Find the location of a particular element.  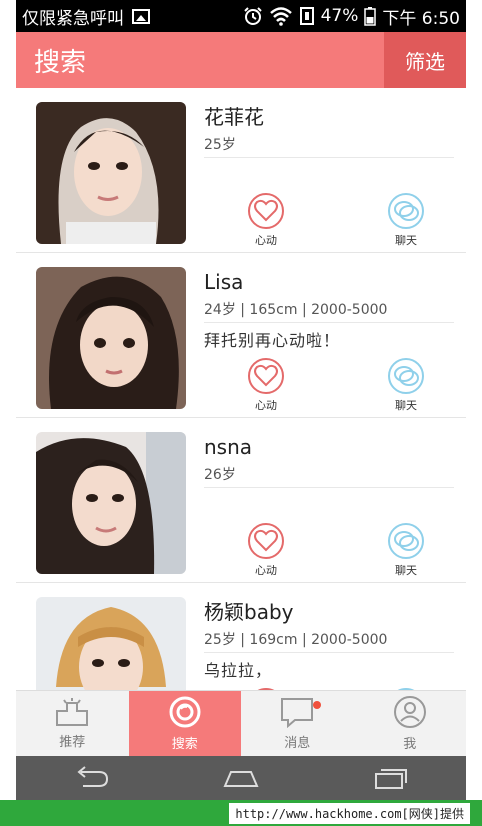

profile-meta: 25岁 | 169cm | 2000-5000 is located at coordinates (329, 640).